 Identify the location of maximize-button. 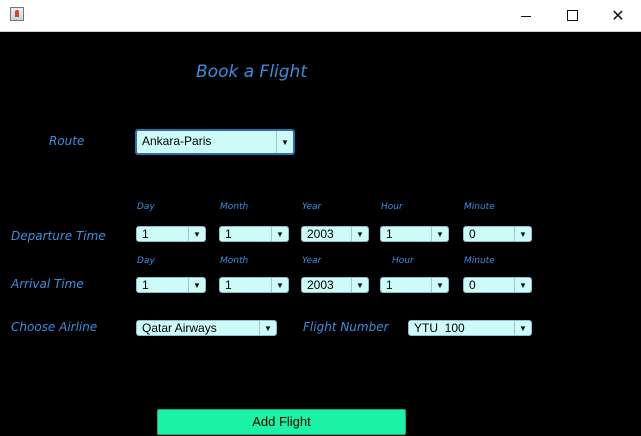
(572, 15).